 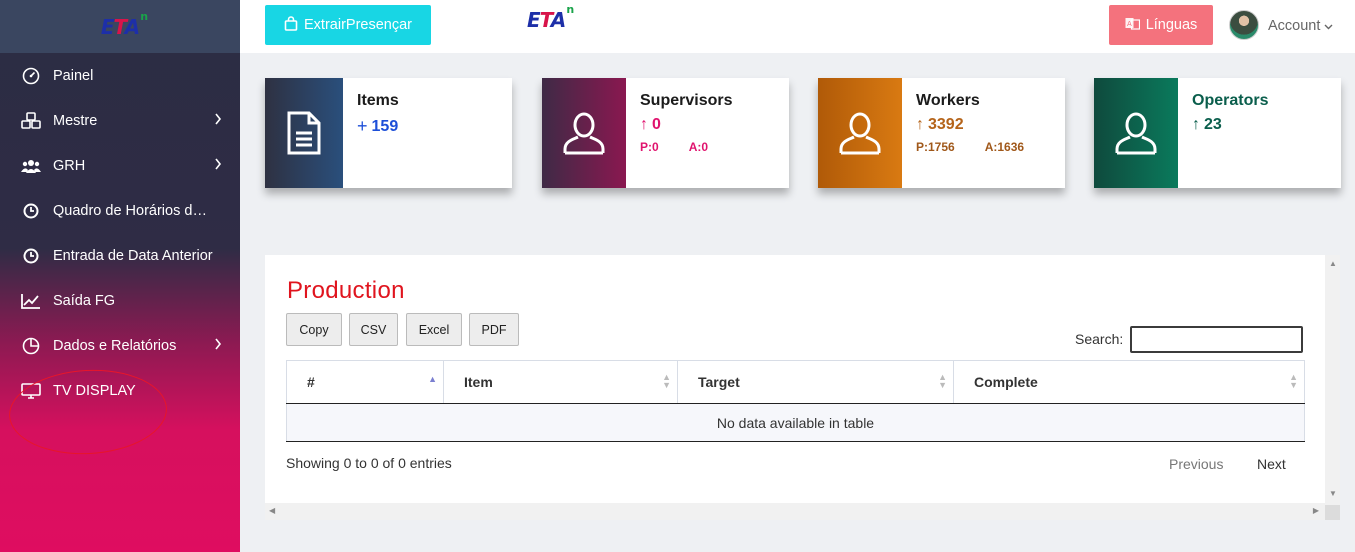 I want to click on topbar: ExtrairPresençar ETA n A Línguas Account, so click(x=797, y=26).